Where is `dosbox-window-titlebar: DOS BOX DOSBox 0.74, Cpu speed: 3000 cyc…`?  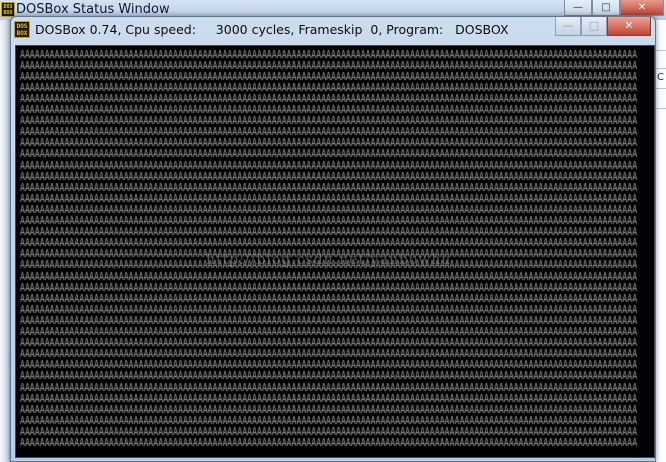
dosbox-window-titlebar: DOS BOX DOSBox 0.74, Cpu speed: 3000 cyc… is located at coordinates (333, 30).